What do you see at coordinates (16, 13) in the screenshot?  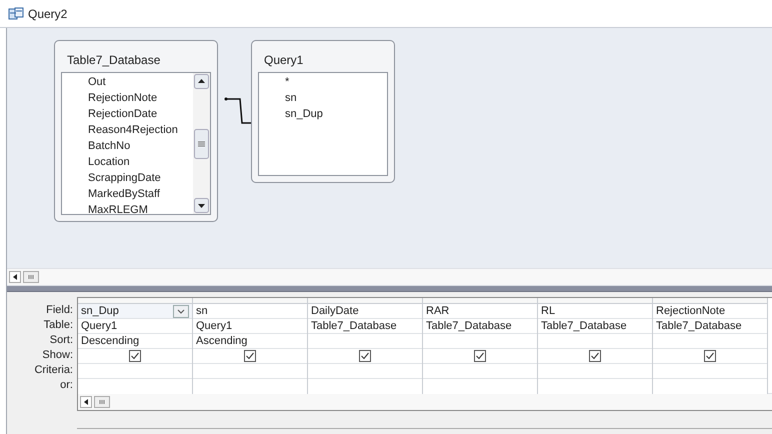 I see `query-icon` at bounding box center [16, 13].